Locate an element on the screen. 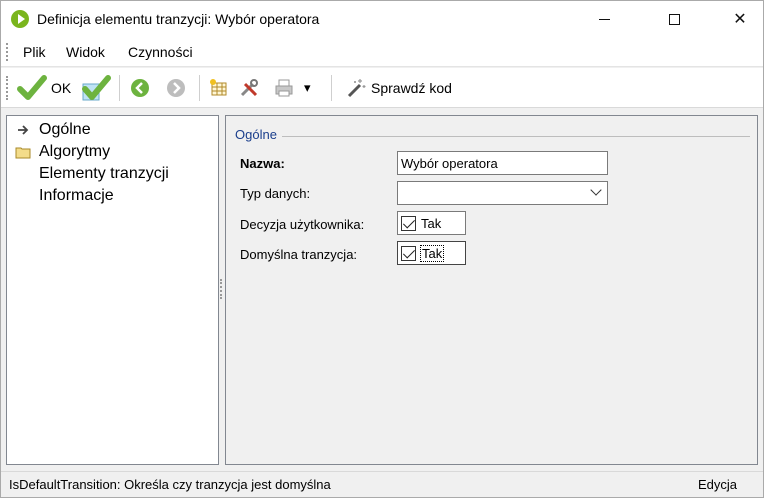 The image size is (764, 498). magic-wand-icon is located at coordinates (356, 88).